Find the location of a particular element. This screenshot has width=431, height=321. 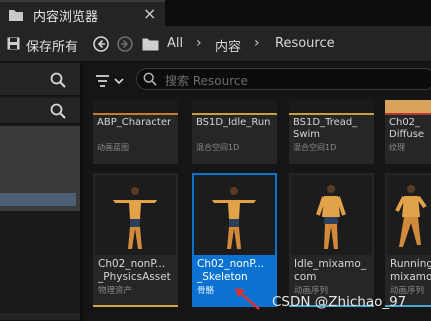

save-icon is located at coordinates (13, 43).